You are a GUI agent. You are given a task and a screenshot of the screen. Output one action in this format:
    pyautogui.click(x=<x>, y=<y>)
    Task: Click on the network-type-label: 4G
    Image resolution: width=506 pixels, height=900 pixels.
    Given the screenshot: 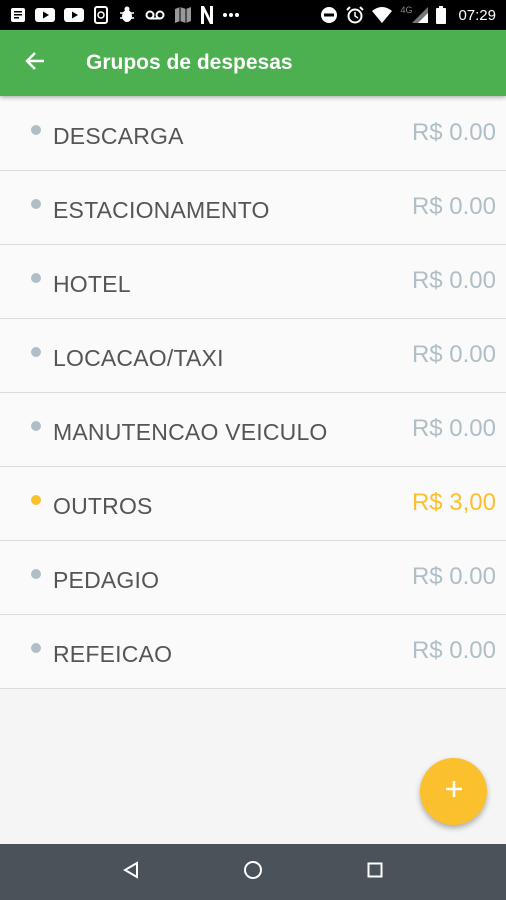 What is the action you would take?
    pyautogui.click(x=406, y=10)
    